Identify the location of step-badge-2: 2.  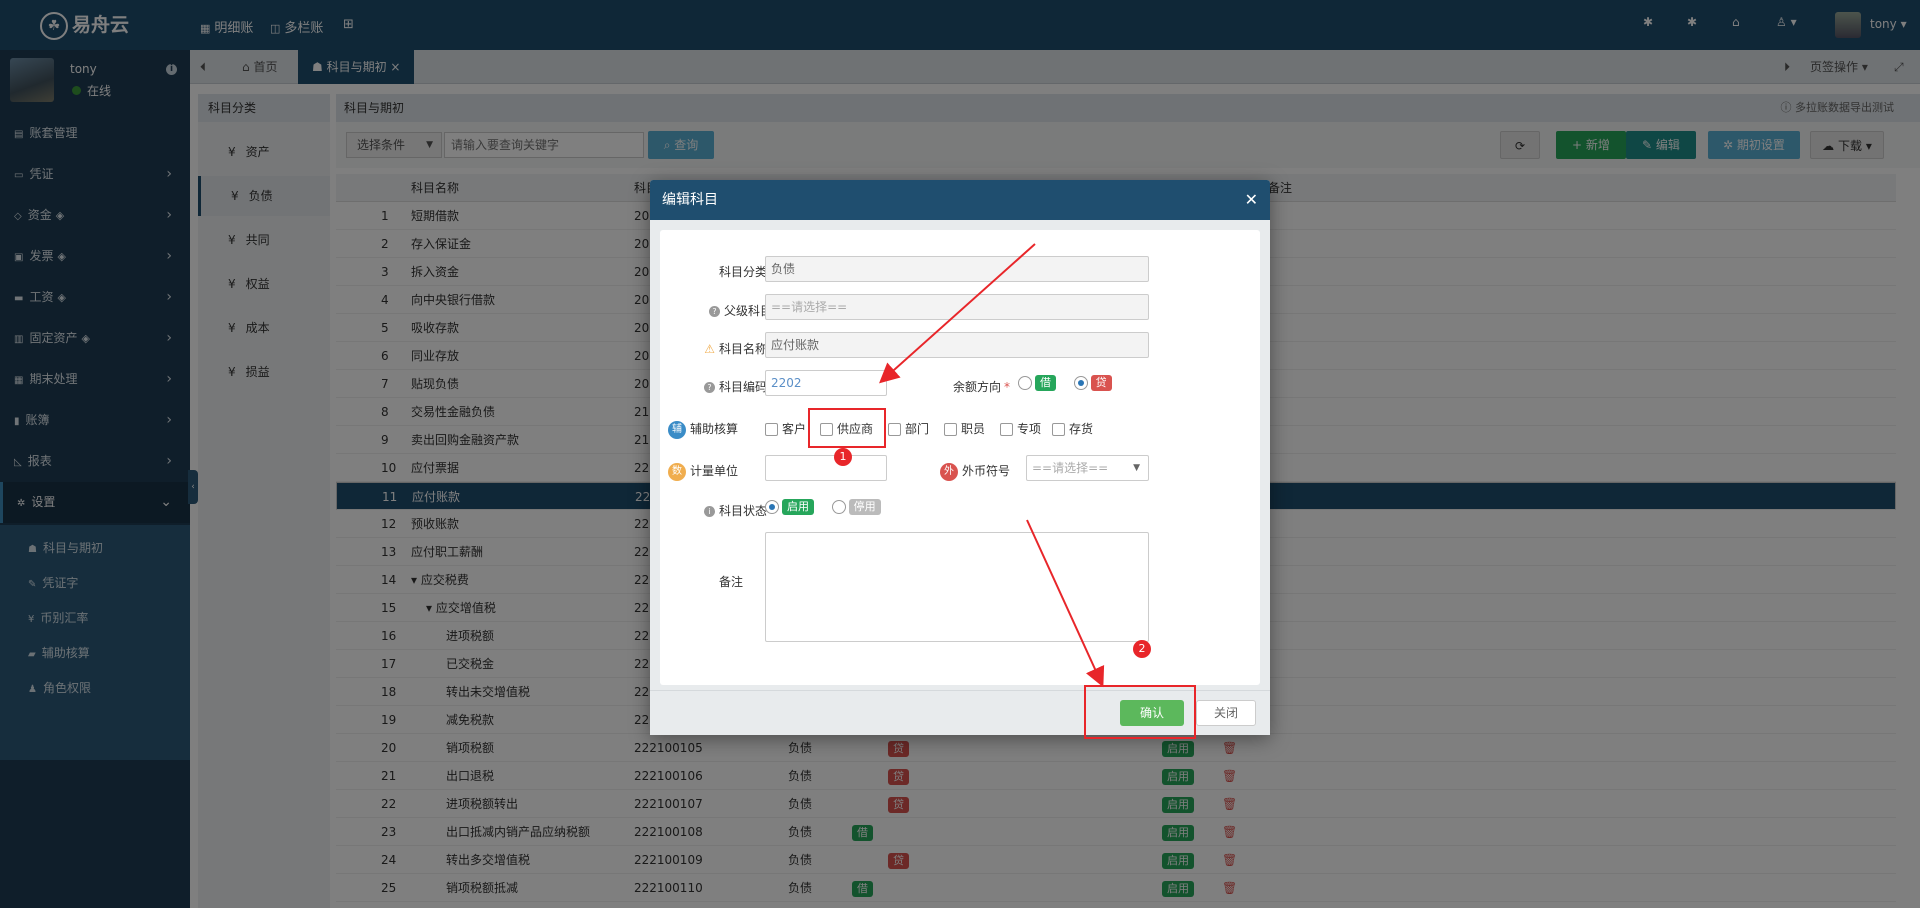
(1142, 649).